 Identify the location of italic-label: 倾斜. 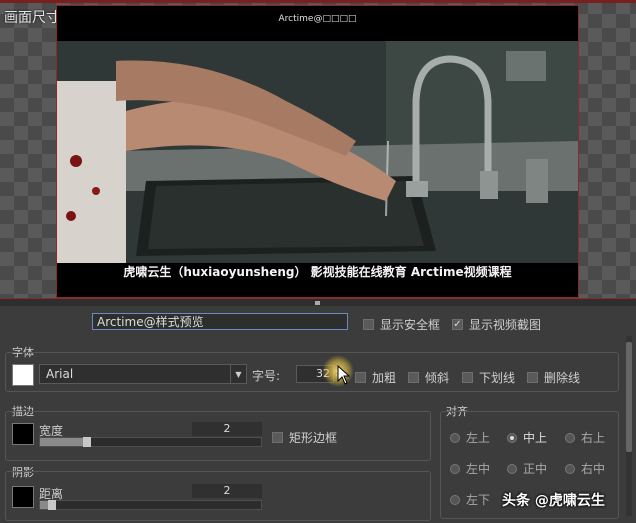
(437, 378).